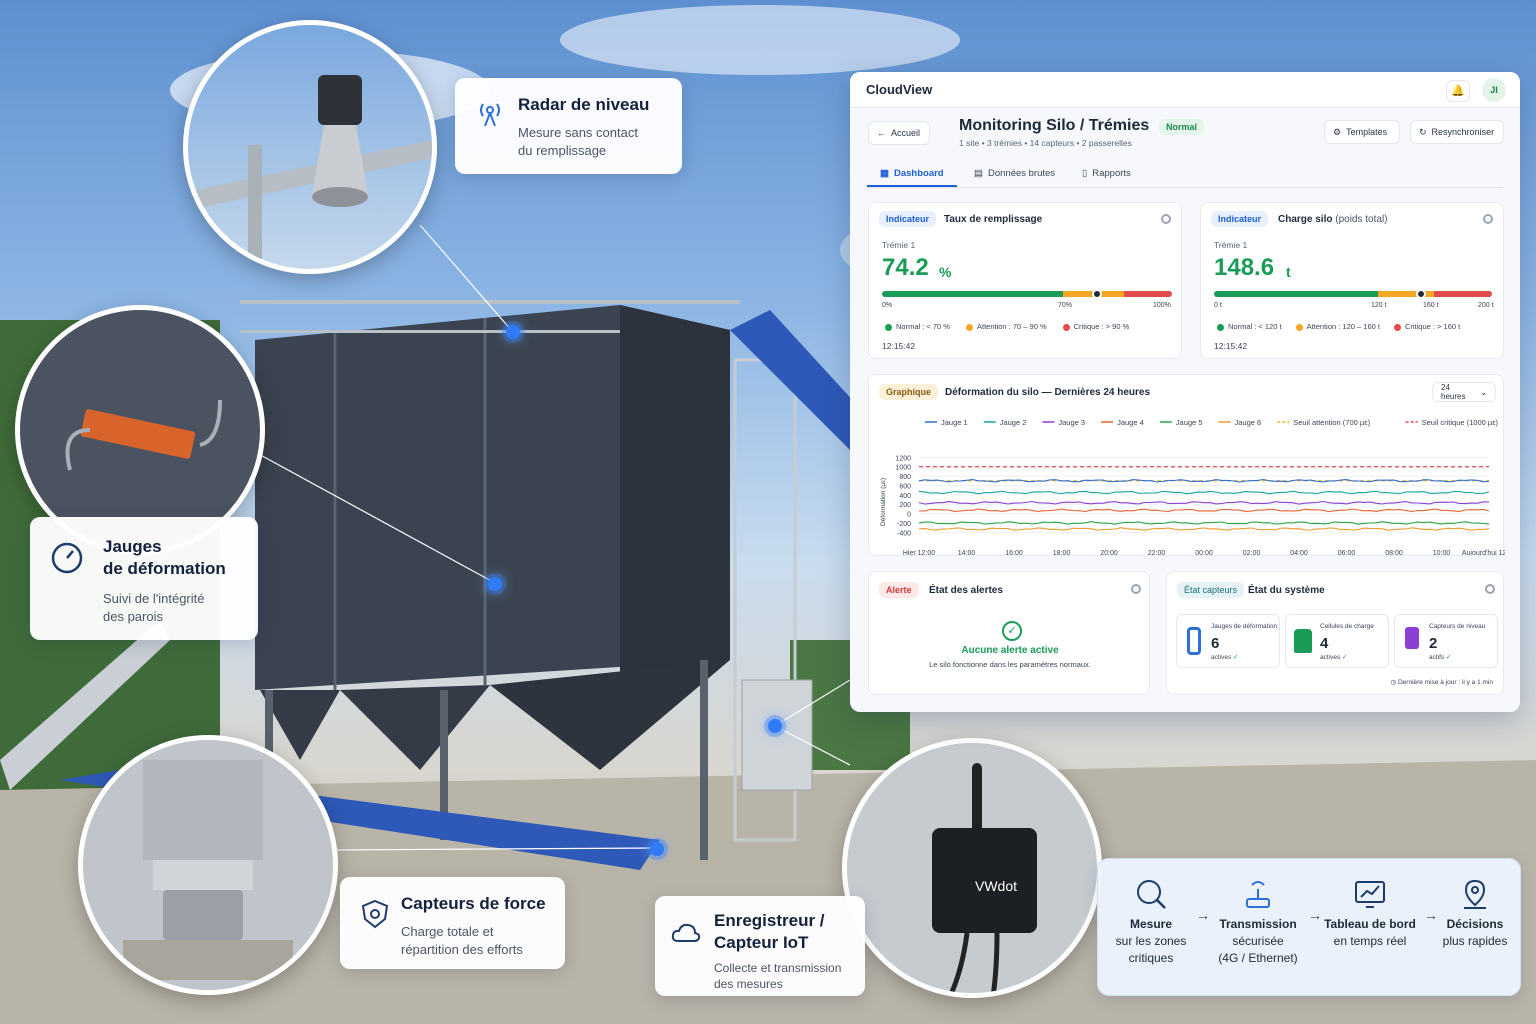 The width and height of the screenshot is (1536, 1024). I want to click on radar-device-image, so click(310, 172).